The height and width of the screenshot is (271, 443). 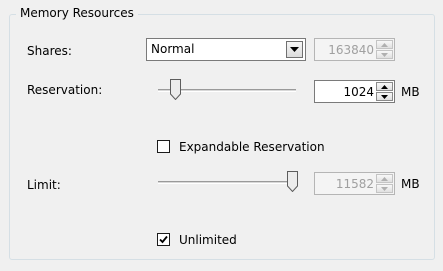 What do you see at coordinates (358, 92) in the screenshot?
I see `reservation-value: 1024` at bounding box center [358, 92].